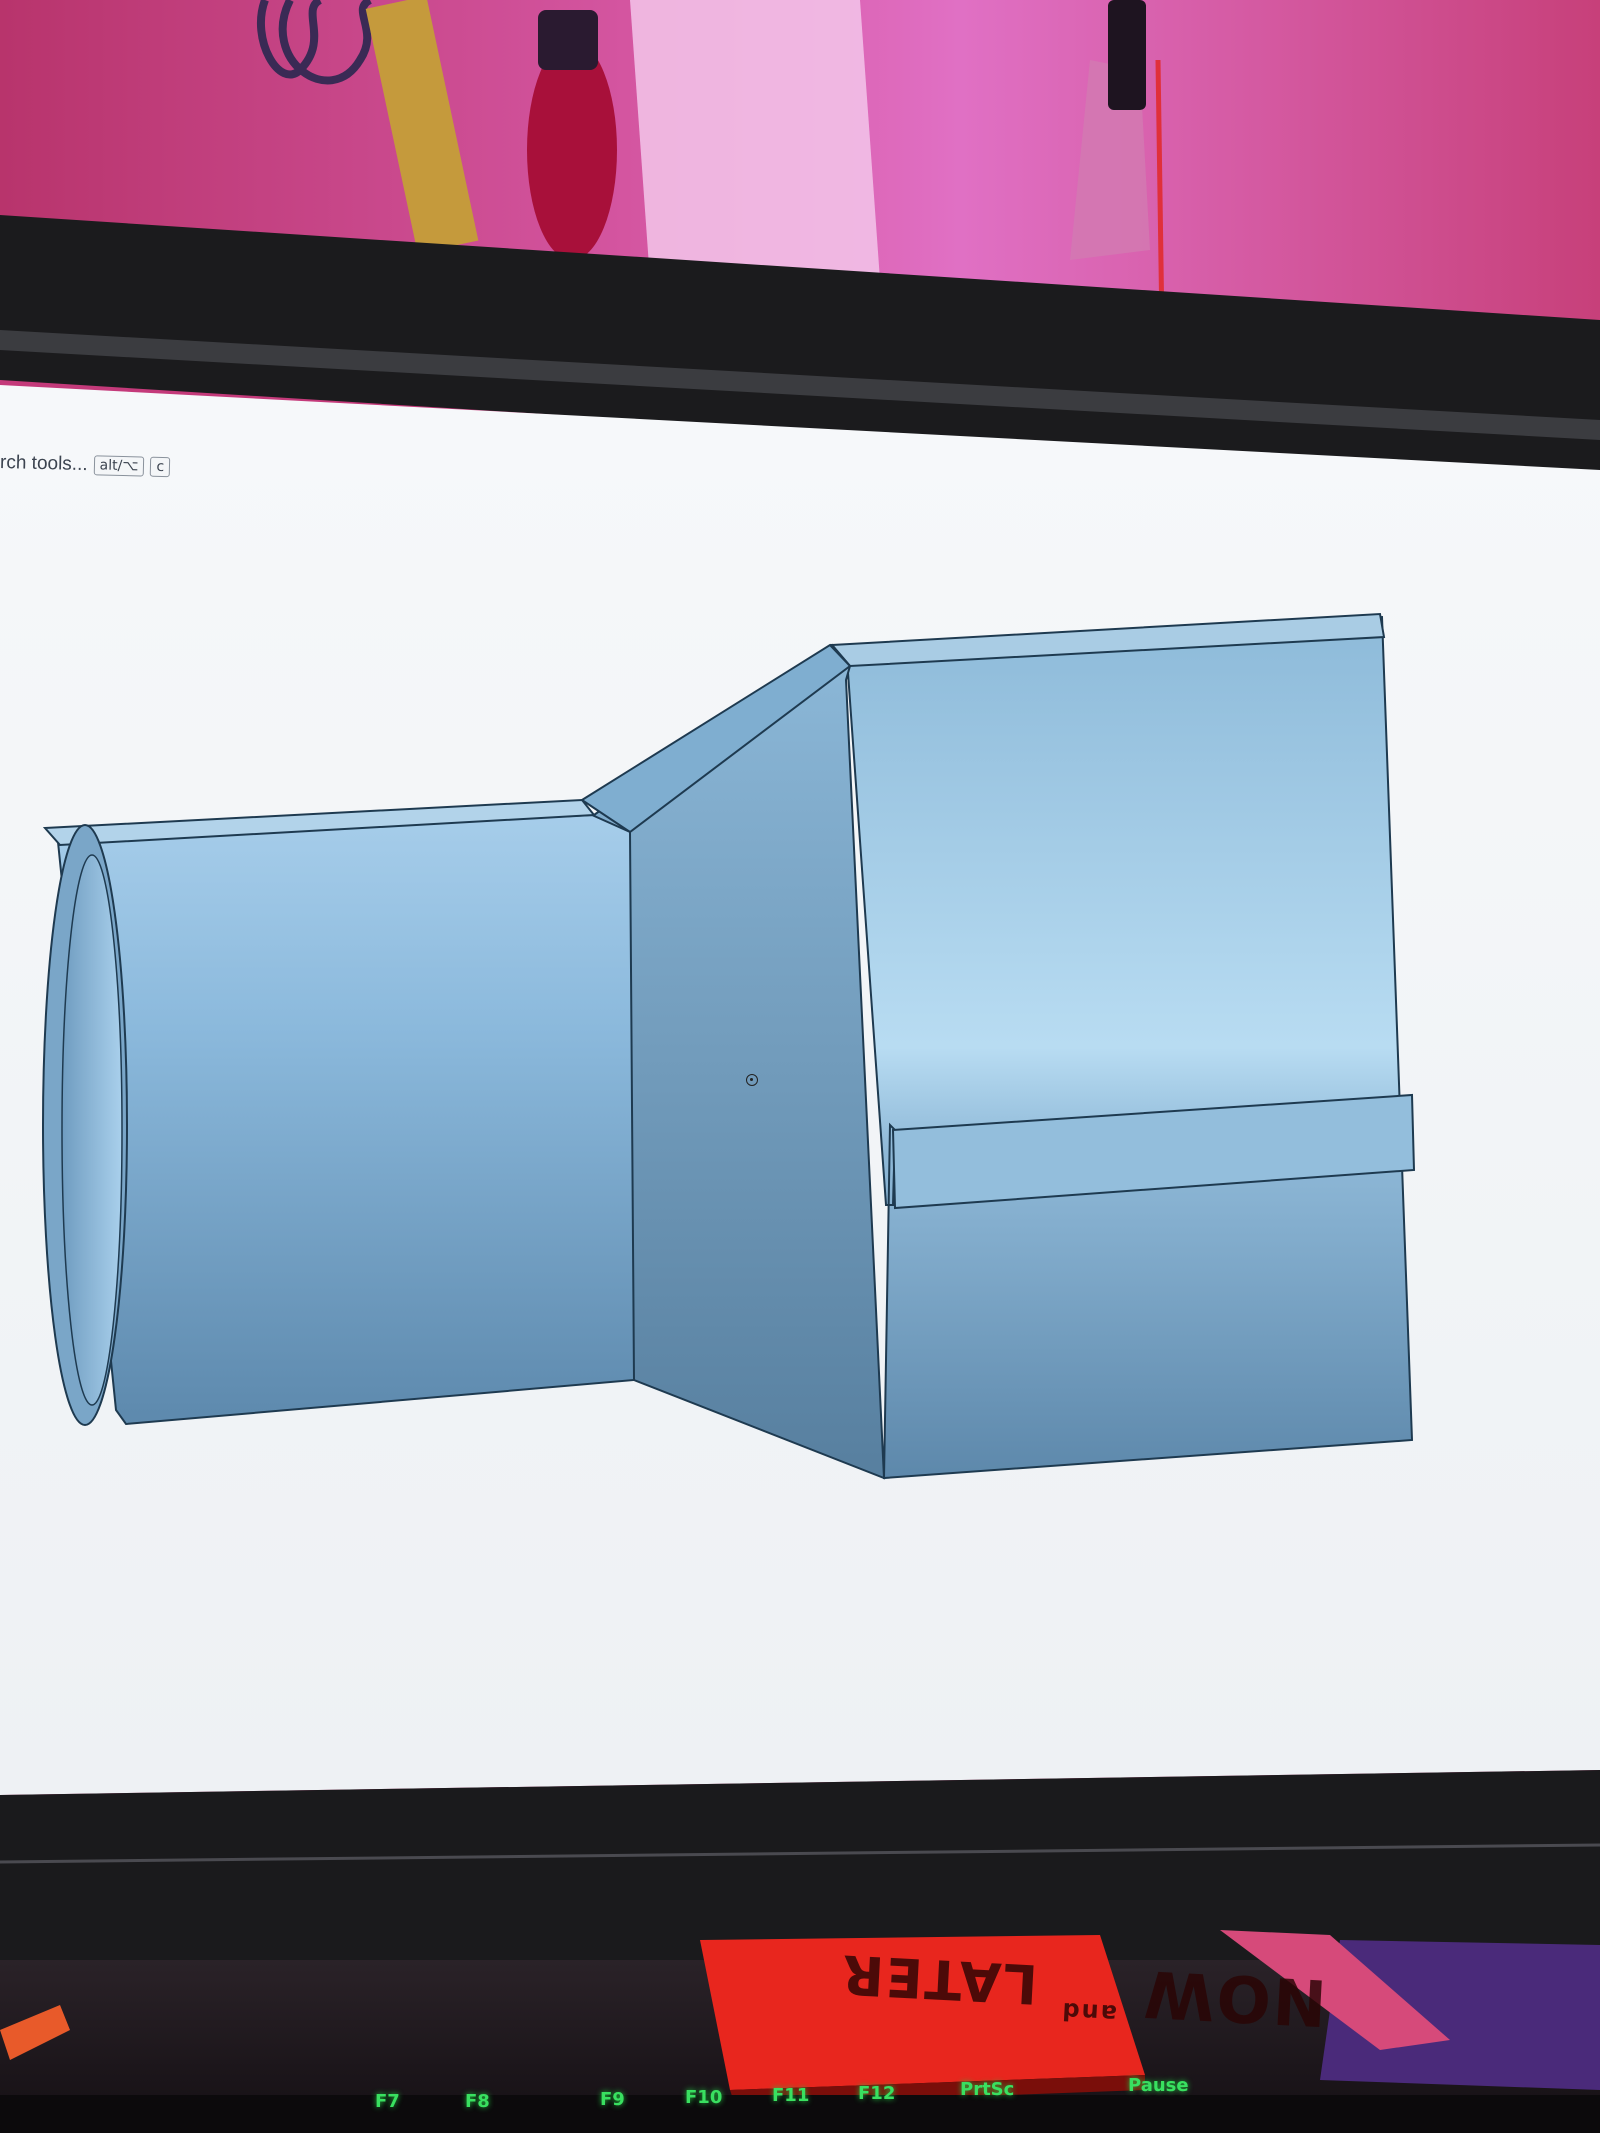 The height and width of the screenshot is (2133, 1600). I want to click on card-text-main: NOW, so click(1234, 1997).